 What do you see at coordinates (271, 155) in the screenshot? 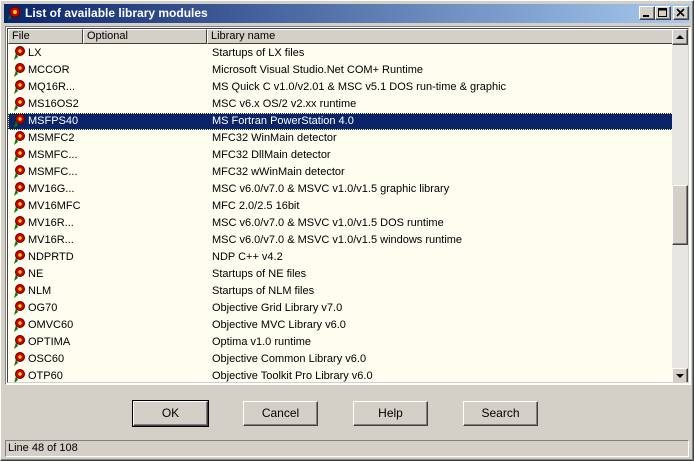
I see `cell-library-name: MFC32 DllMain detector` at bounding box center [271, 155].